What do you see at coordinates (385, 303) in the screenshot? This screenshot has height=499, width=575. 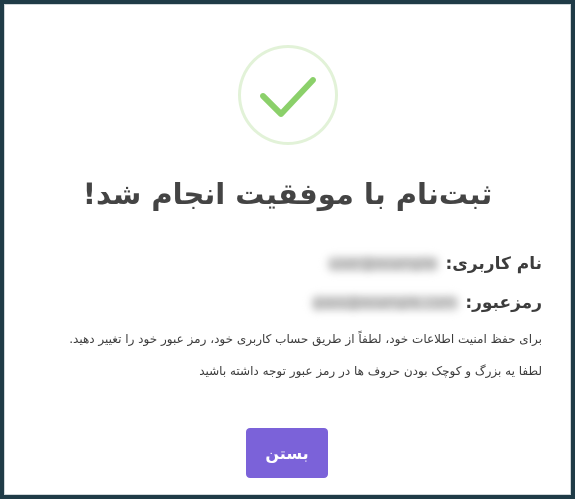 I see `password-value: pass@example.com` at bounding box center [385, 303].